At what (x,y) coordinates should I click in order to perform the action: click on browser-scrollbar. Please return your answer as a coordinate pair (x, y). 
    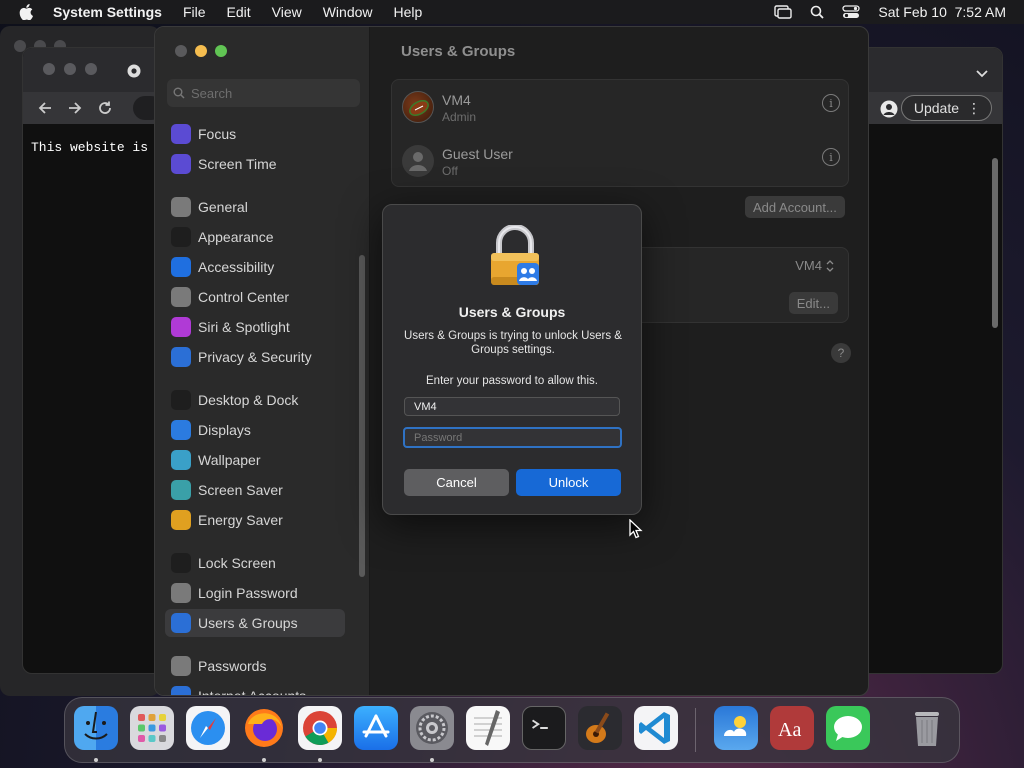
    Looking at the image, I should click on (995, 243).